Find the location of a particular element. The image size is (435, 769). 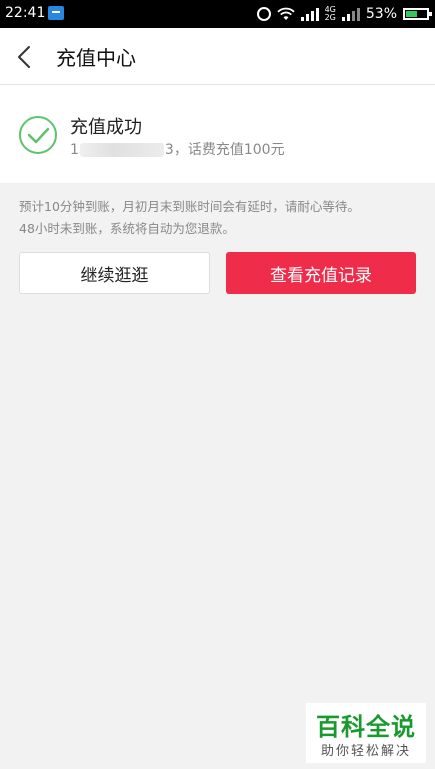

status-bar: 22:41 4G 2G 53% is located at coordinates (217, 14).